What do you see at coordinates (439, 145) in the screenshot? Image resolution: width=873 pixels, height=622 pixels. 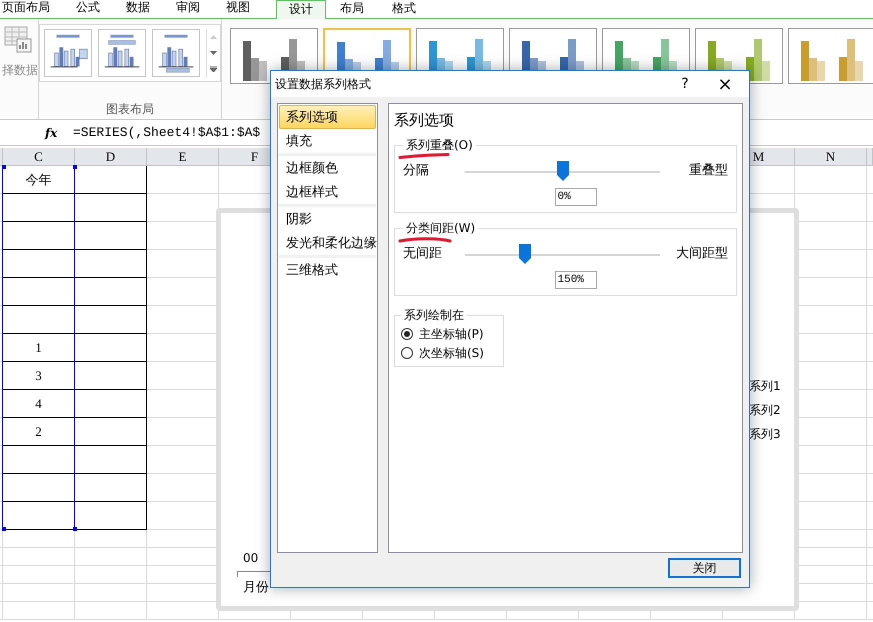 I see `group-title: 系列重叠(O)` at bounding box center [439, 145].